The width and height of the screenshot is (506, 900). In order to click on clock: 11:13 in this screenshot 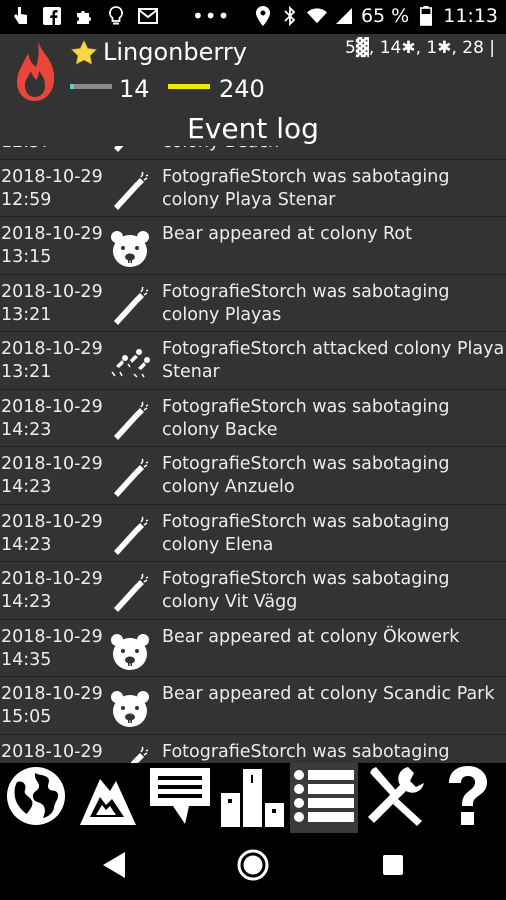, I will do `click(470, 16)`.